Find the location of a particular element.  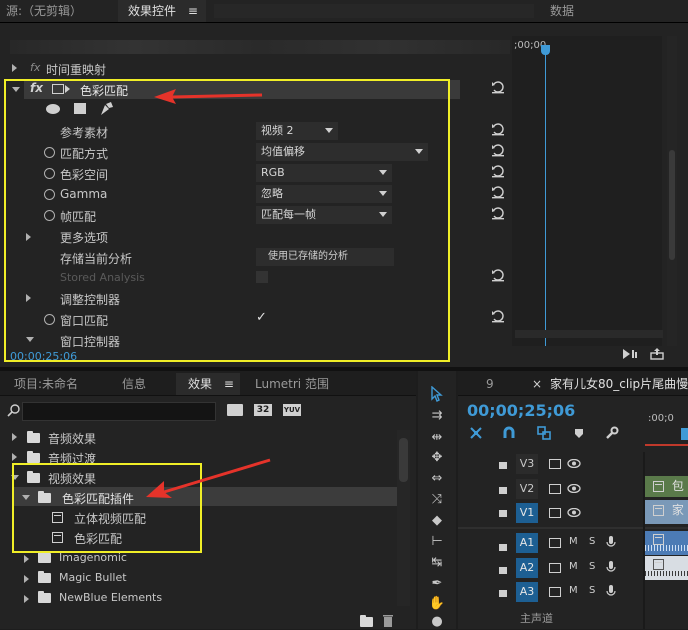

clip-v1: 家 is located at coordinates (666, 512).